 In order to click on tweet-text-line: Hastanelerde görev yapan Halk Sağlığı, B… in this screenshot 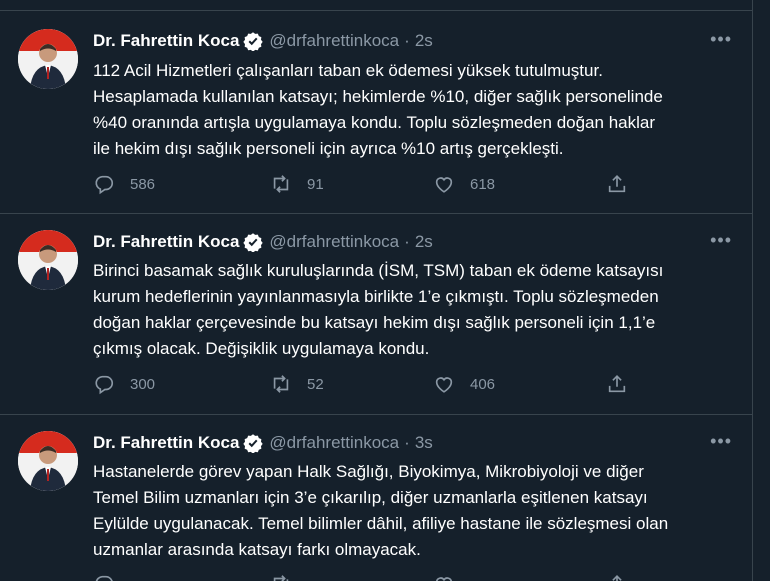, I will do `click(368, 471)`.